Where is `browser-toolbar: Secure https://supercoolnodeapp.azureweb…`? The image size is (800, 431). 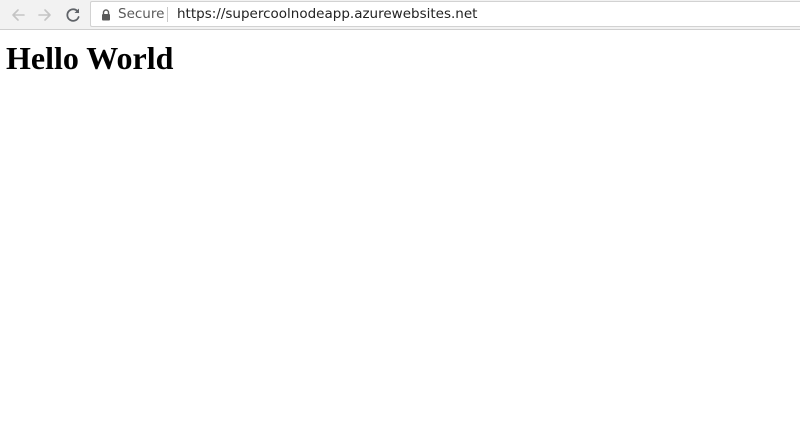 browser-toolbar: Secure https://supercoolnodeapp.azureweb… is located at coordinates (400, 15).